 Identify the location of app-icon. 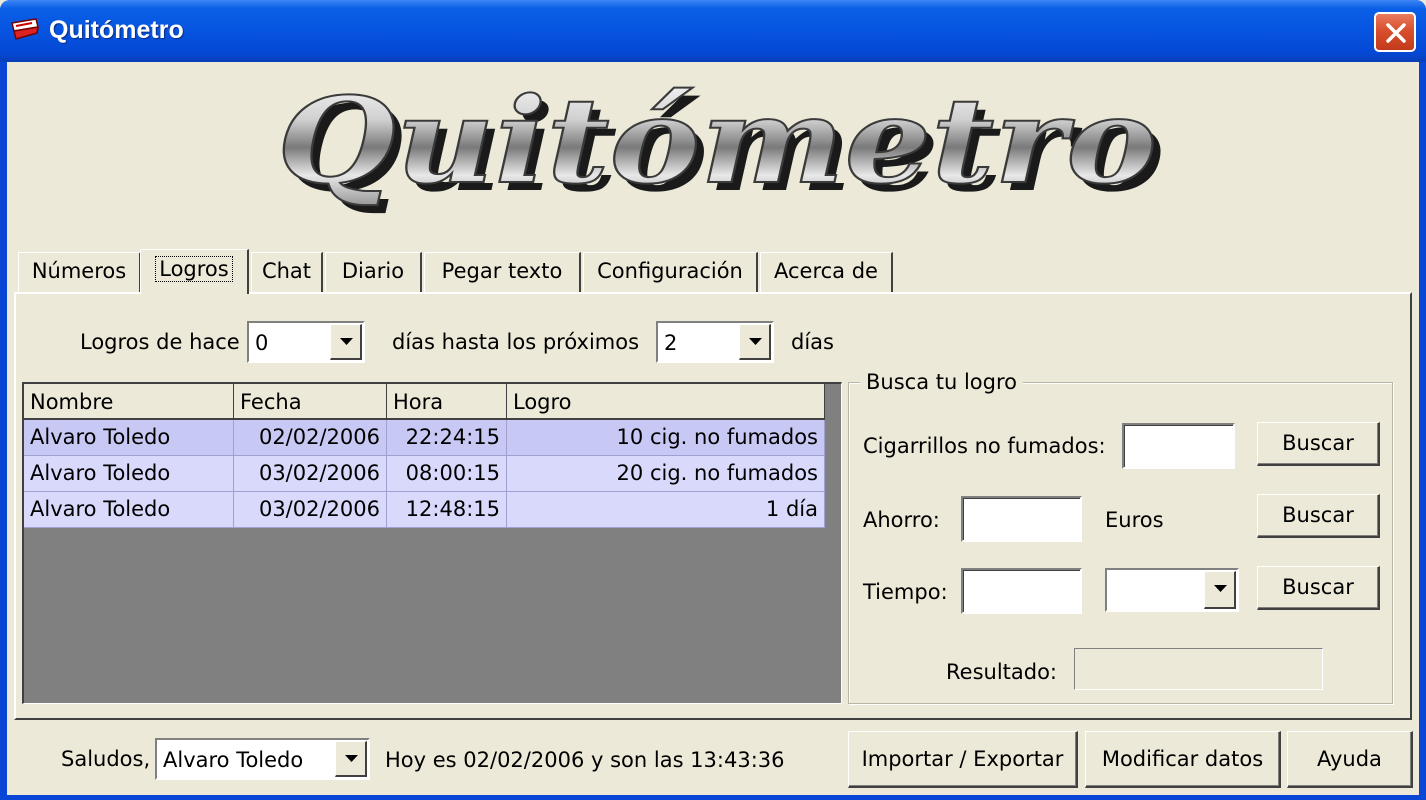
(25, 29).